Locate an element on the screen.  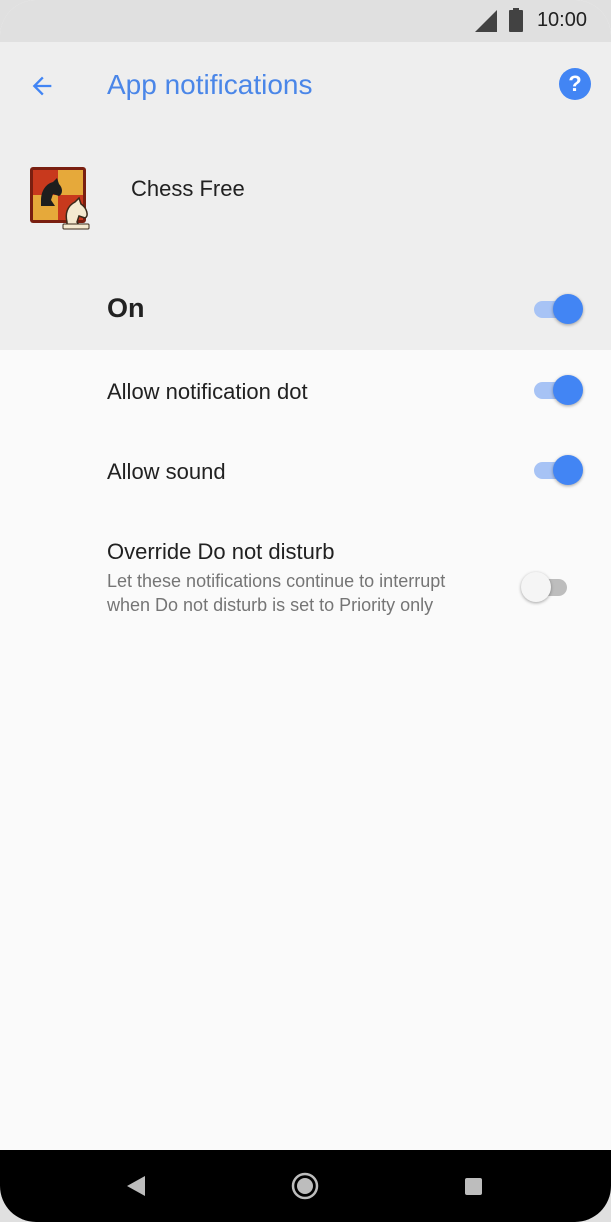
allow-sound-label: Allow sound is located at coordinates (166, 471).